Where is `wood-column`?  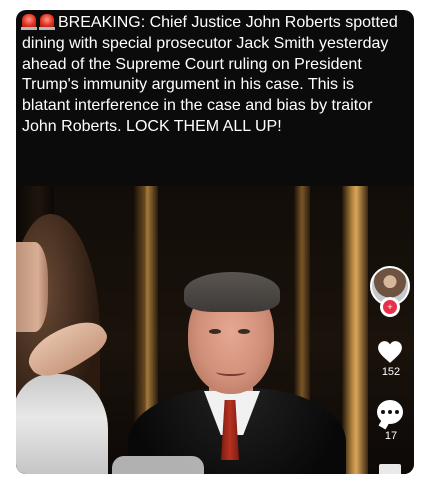 wood-column is located at coordinates (355, 330).